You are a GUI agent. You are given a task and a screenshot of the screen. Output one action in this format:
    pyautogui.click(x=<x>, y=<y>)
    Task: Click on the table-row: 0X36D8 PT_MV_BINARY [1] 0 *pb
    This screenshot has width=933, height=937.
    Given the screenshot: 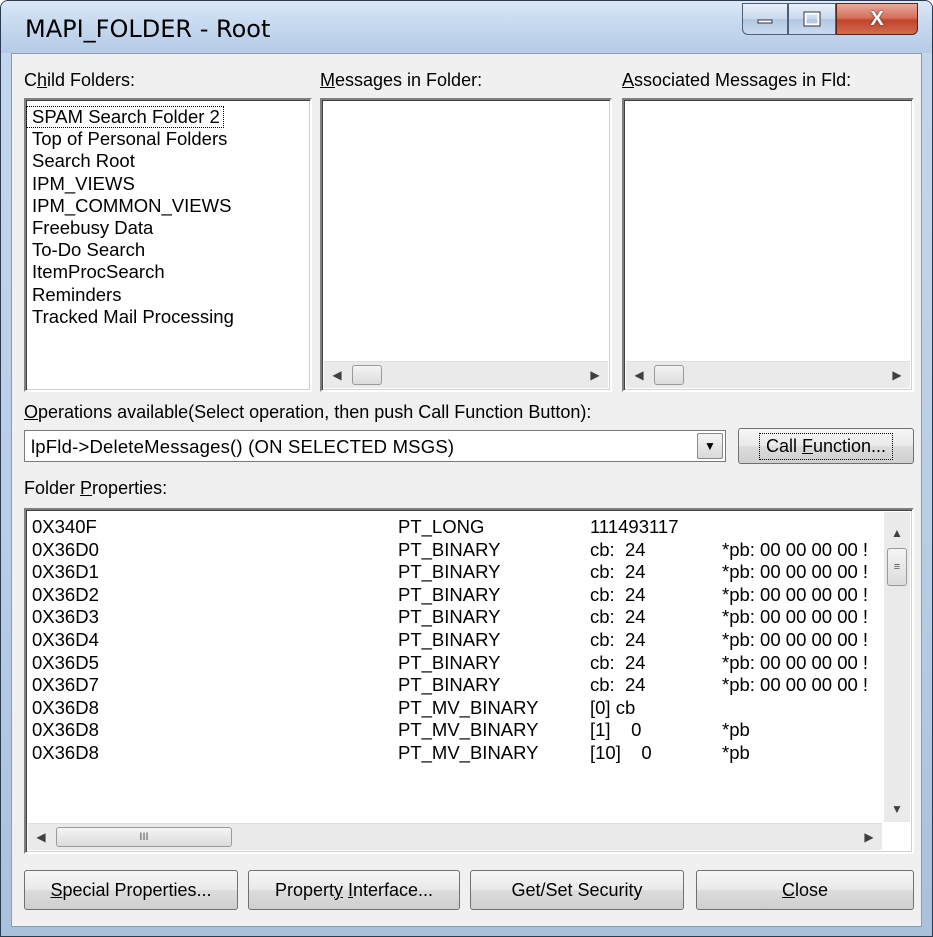 What is the action you would take?
    pyautogui.click(x=457, y=730)
    